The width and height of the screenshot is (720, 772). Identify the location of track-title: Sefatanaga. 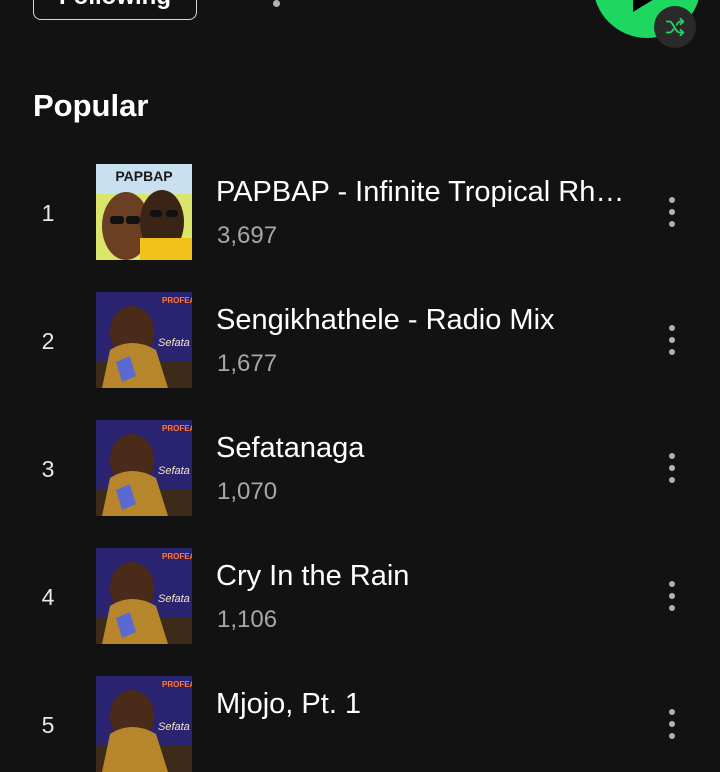
(290, 448).